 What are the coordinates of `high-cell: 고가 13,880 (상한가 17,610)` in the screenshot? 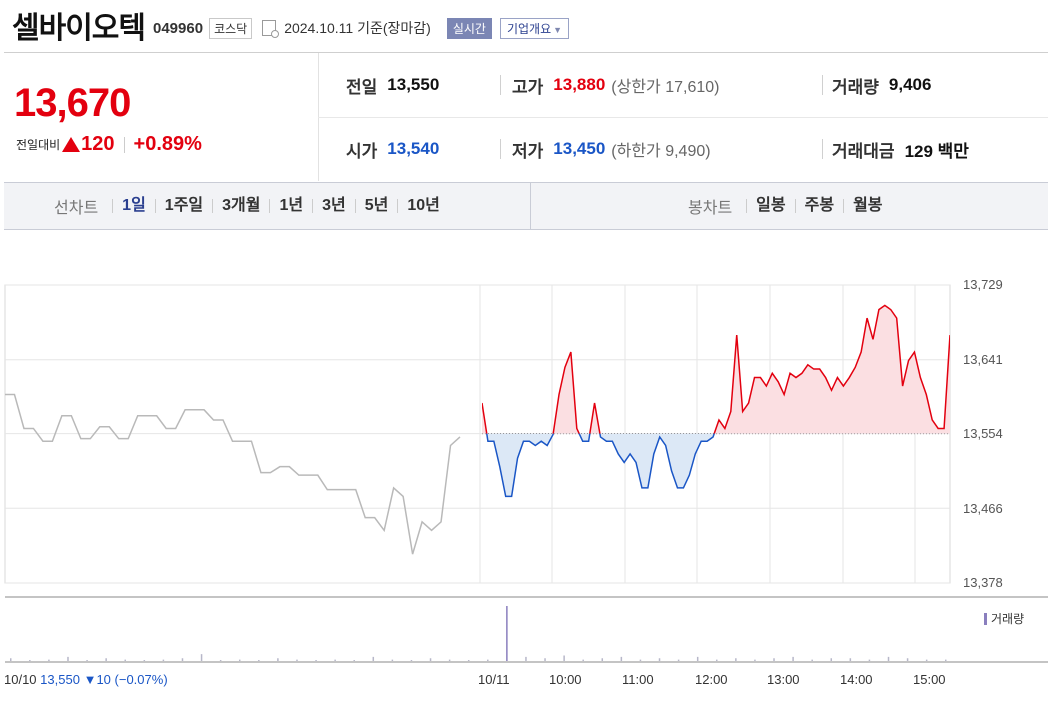 It's located at (615, 85).